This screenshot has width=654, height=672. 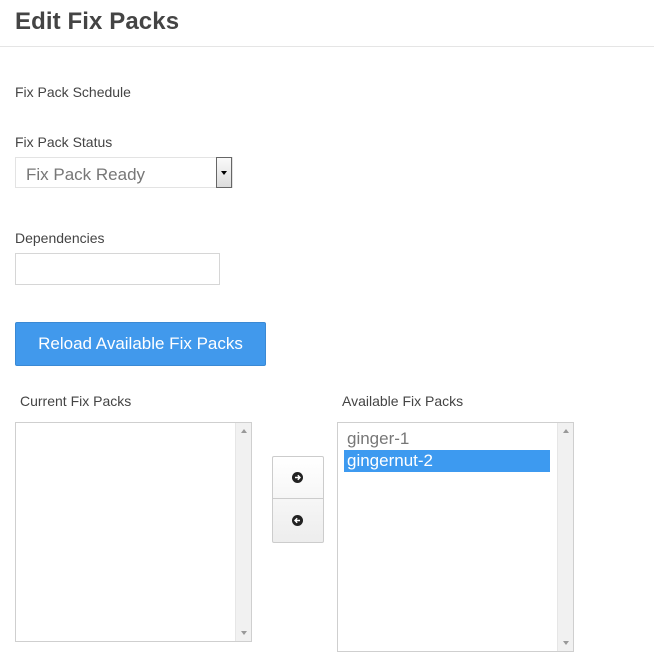 I want to click on list-item-ginger-1: ginger-1, so click(x=447, y=439).